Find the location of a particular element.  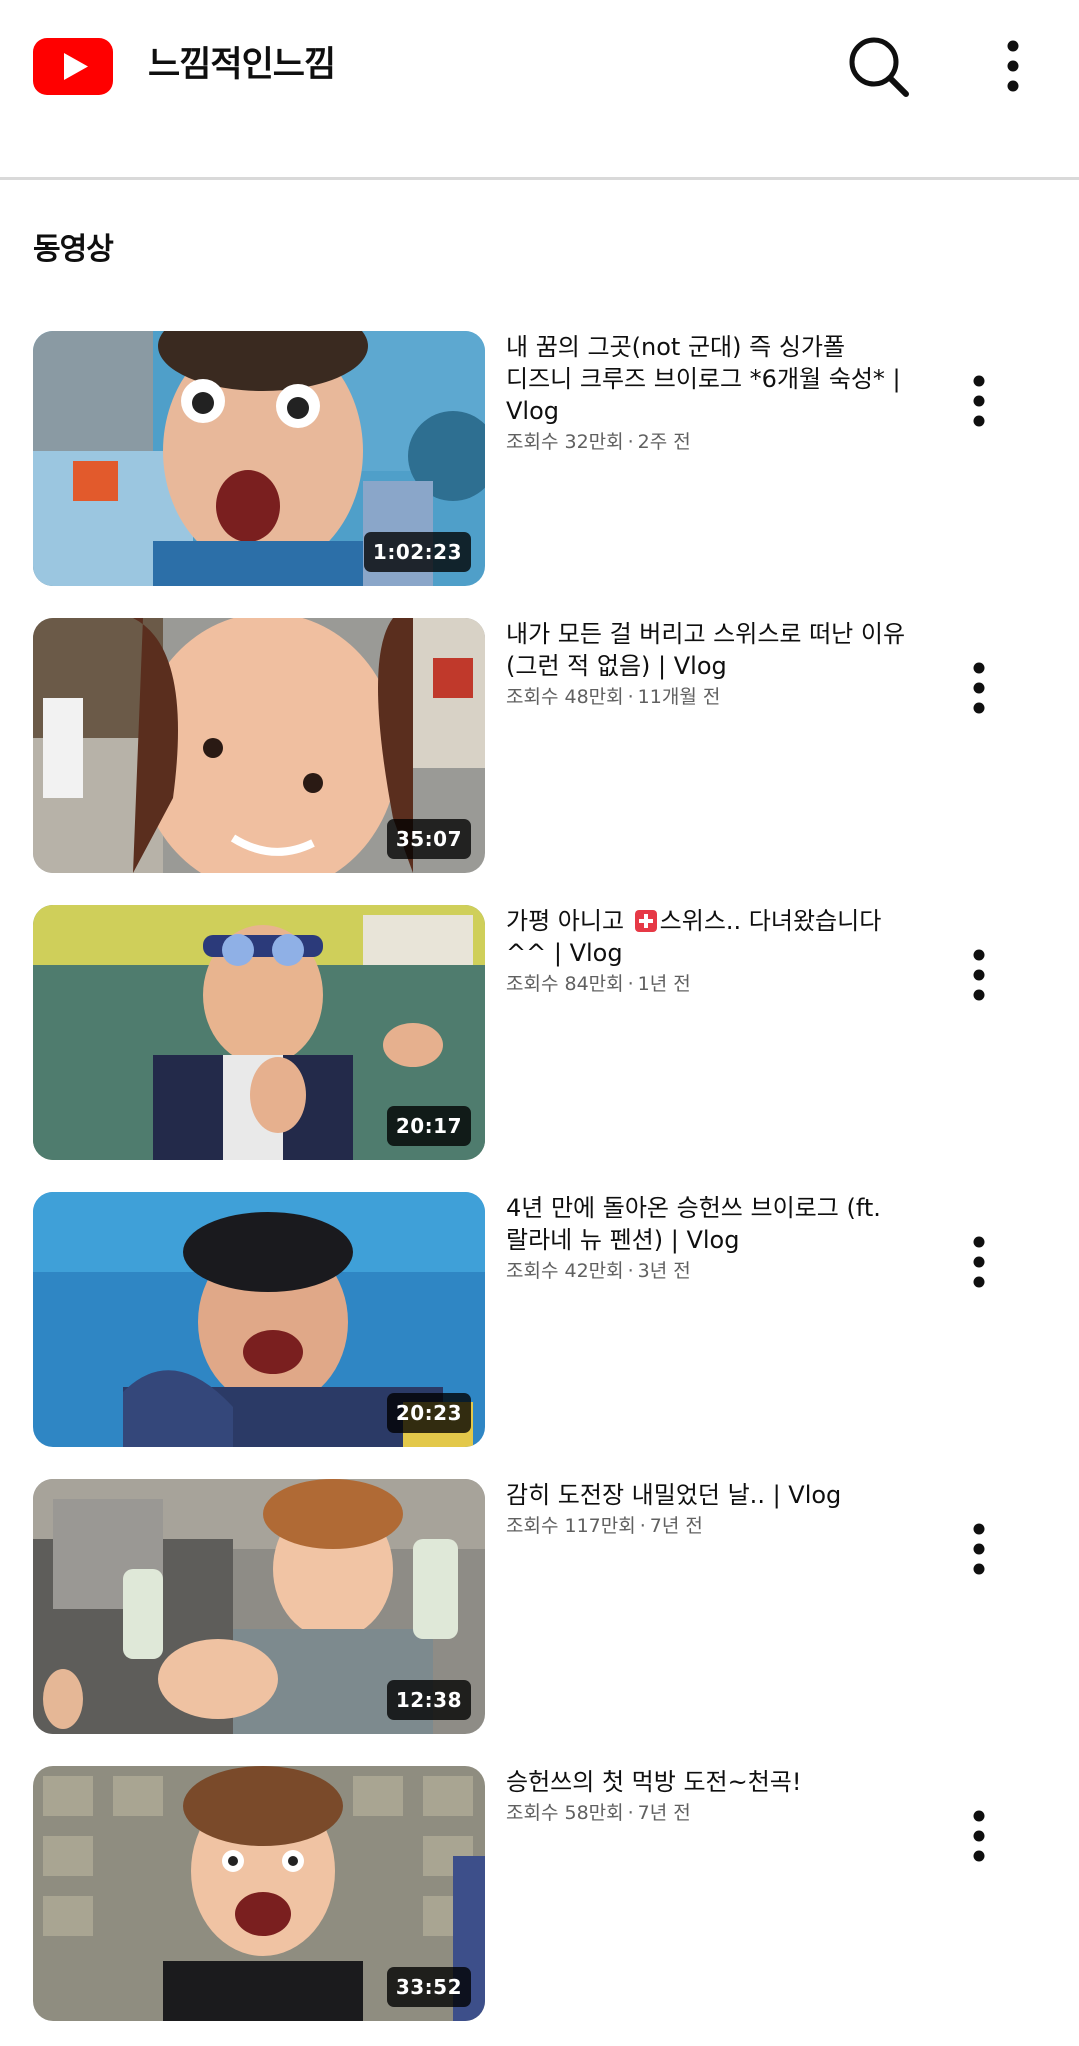

video-thumbnail: 12:38 is located at coordinates (259, 1606).